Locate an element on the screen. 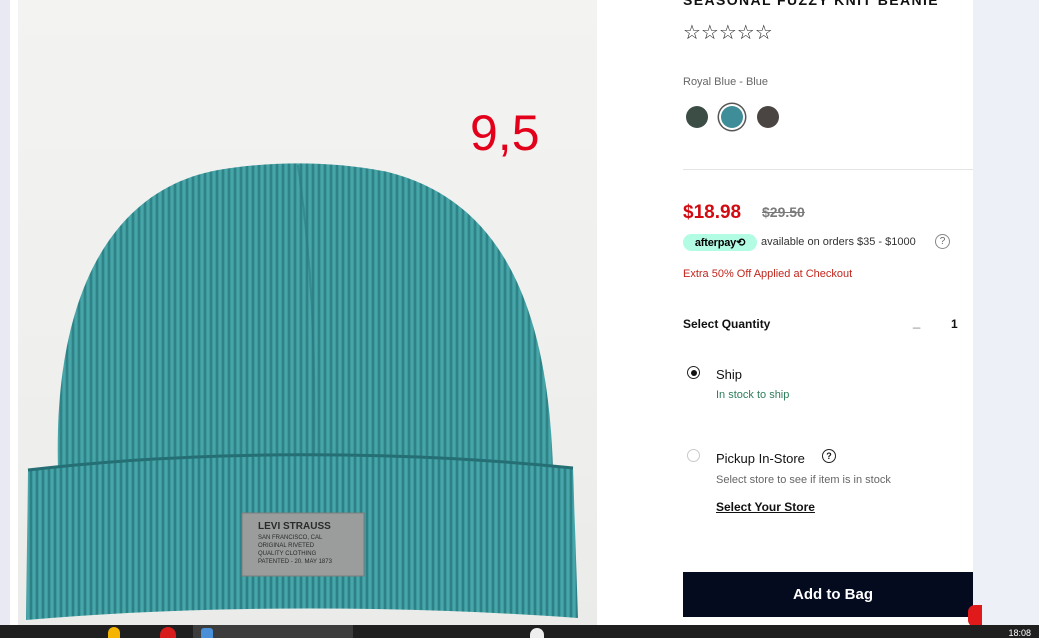 This screenshot has height=638, width=1039. color-swatch-dark-green is located at coordinates (697, 117).